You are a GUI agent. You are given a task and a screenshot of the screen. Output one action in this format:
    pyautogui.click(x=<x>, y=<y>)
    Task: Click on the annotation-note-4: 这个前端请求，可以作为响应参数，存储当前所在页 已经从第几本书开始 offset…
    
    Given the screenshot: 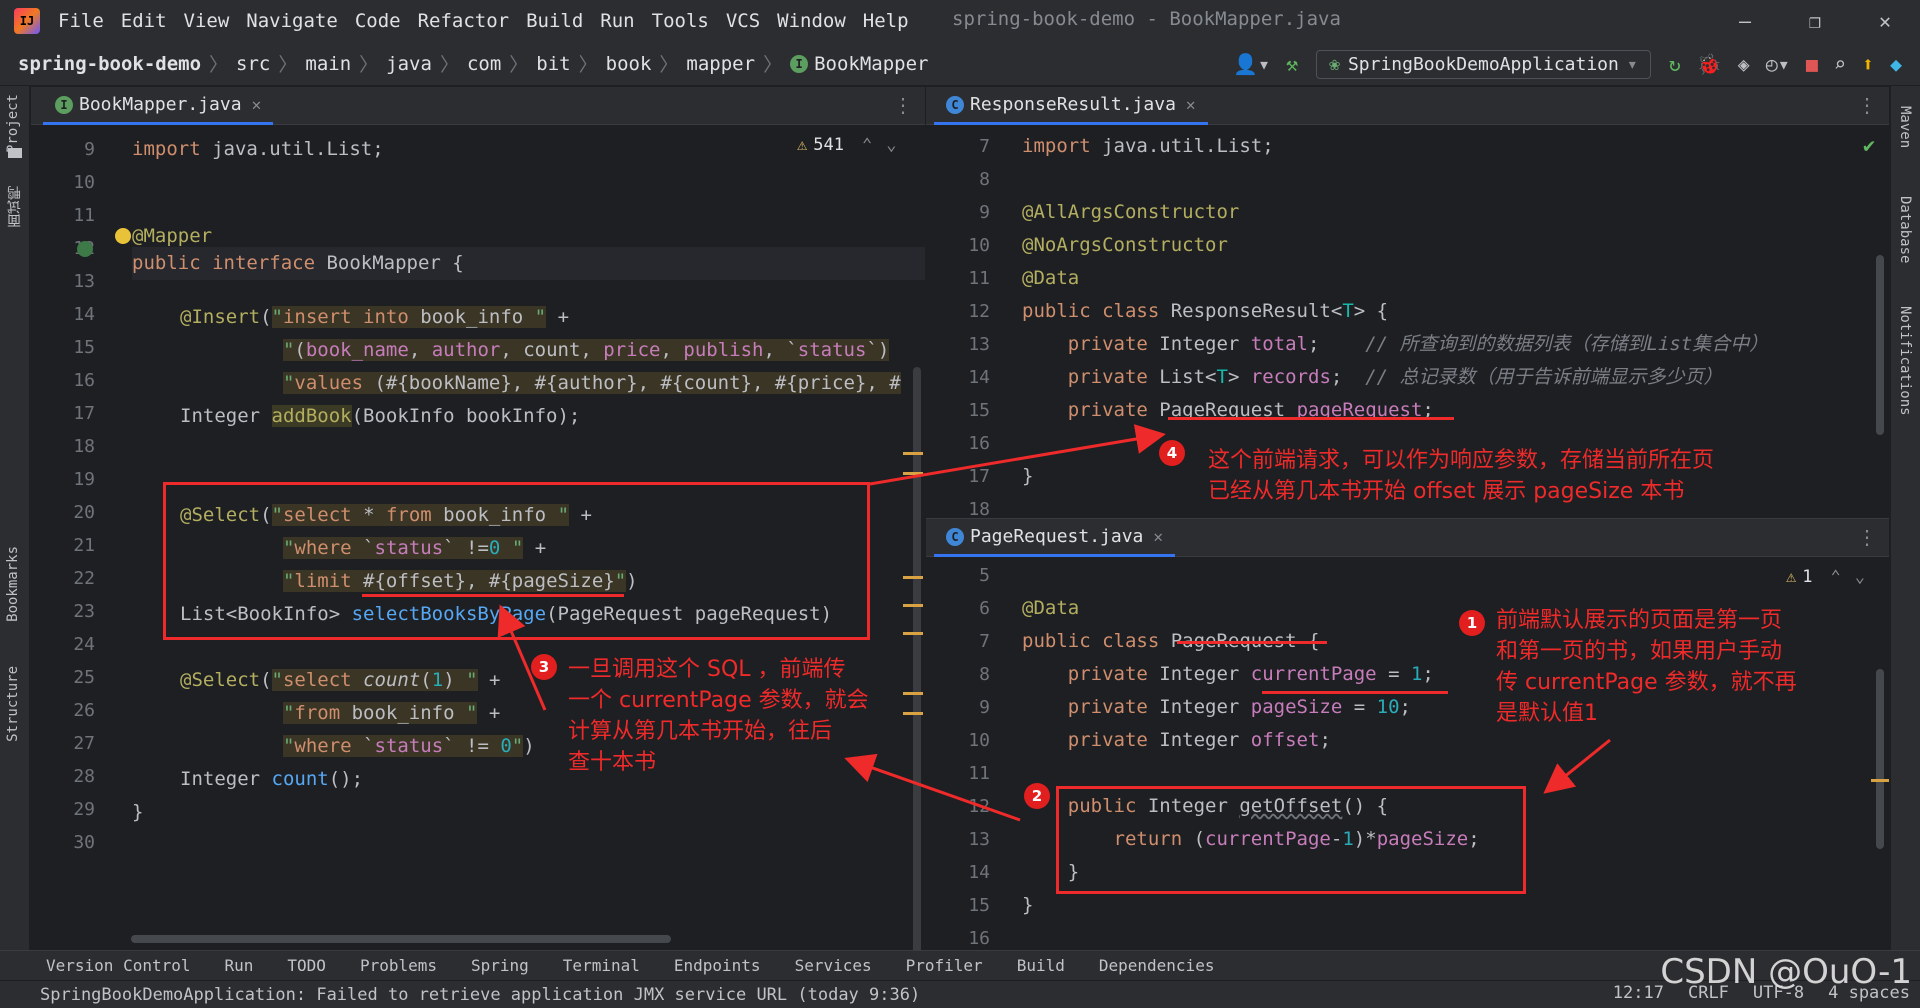 What is the action you would take?
    pyautogui.click(x=1461, y=476)
    